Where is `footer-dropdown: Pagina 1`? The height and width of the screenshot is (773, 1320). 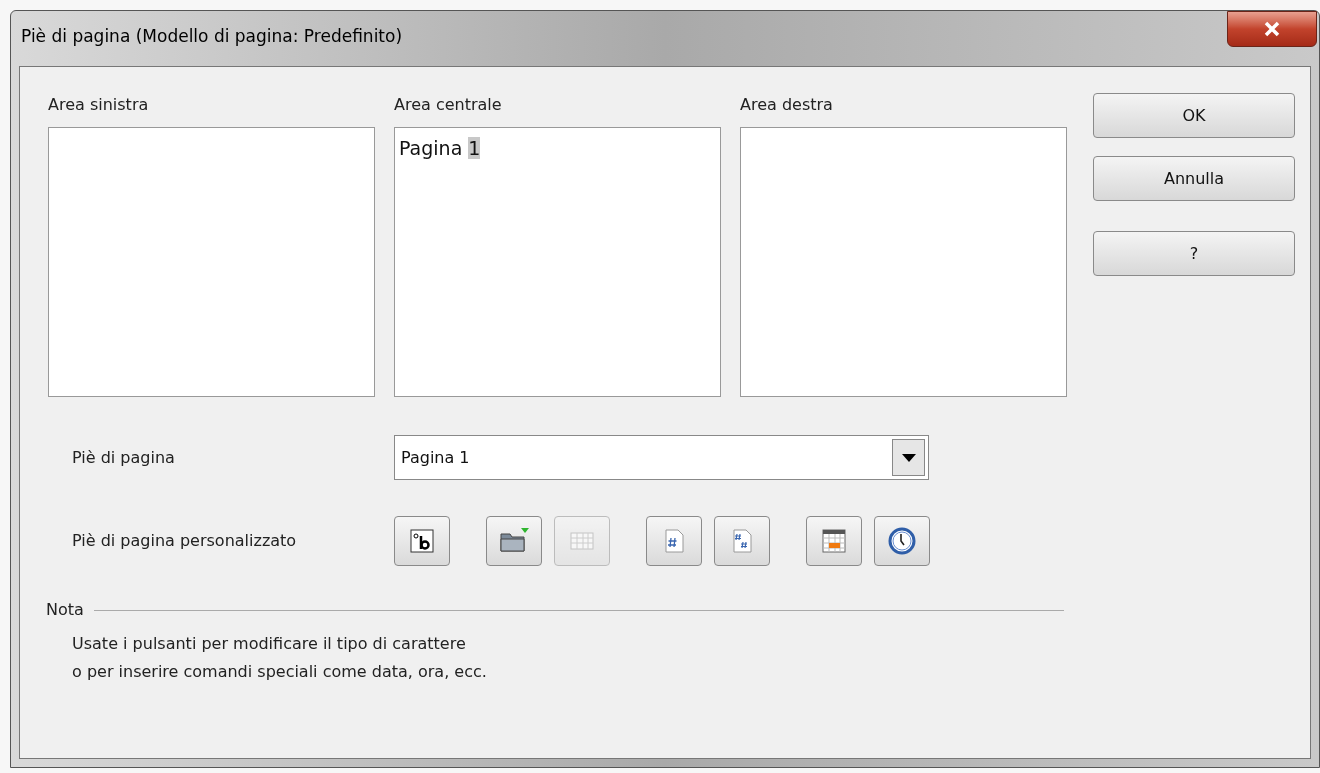
footer-dropdown: Pagina 1 is located at coordinates (661, 457).